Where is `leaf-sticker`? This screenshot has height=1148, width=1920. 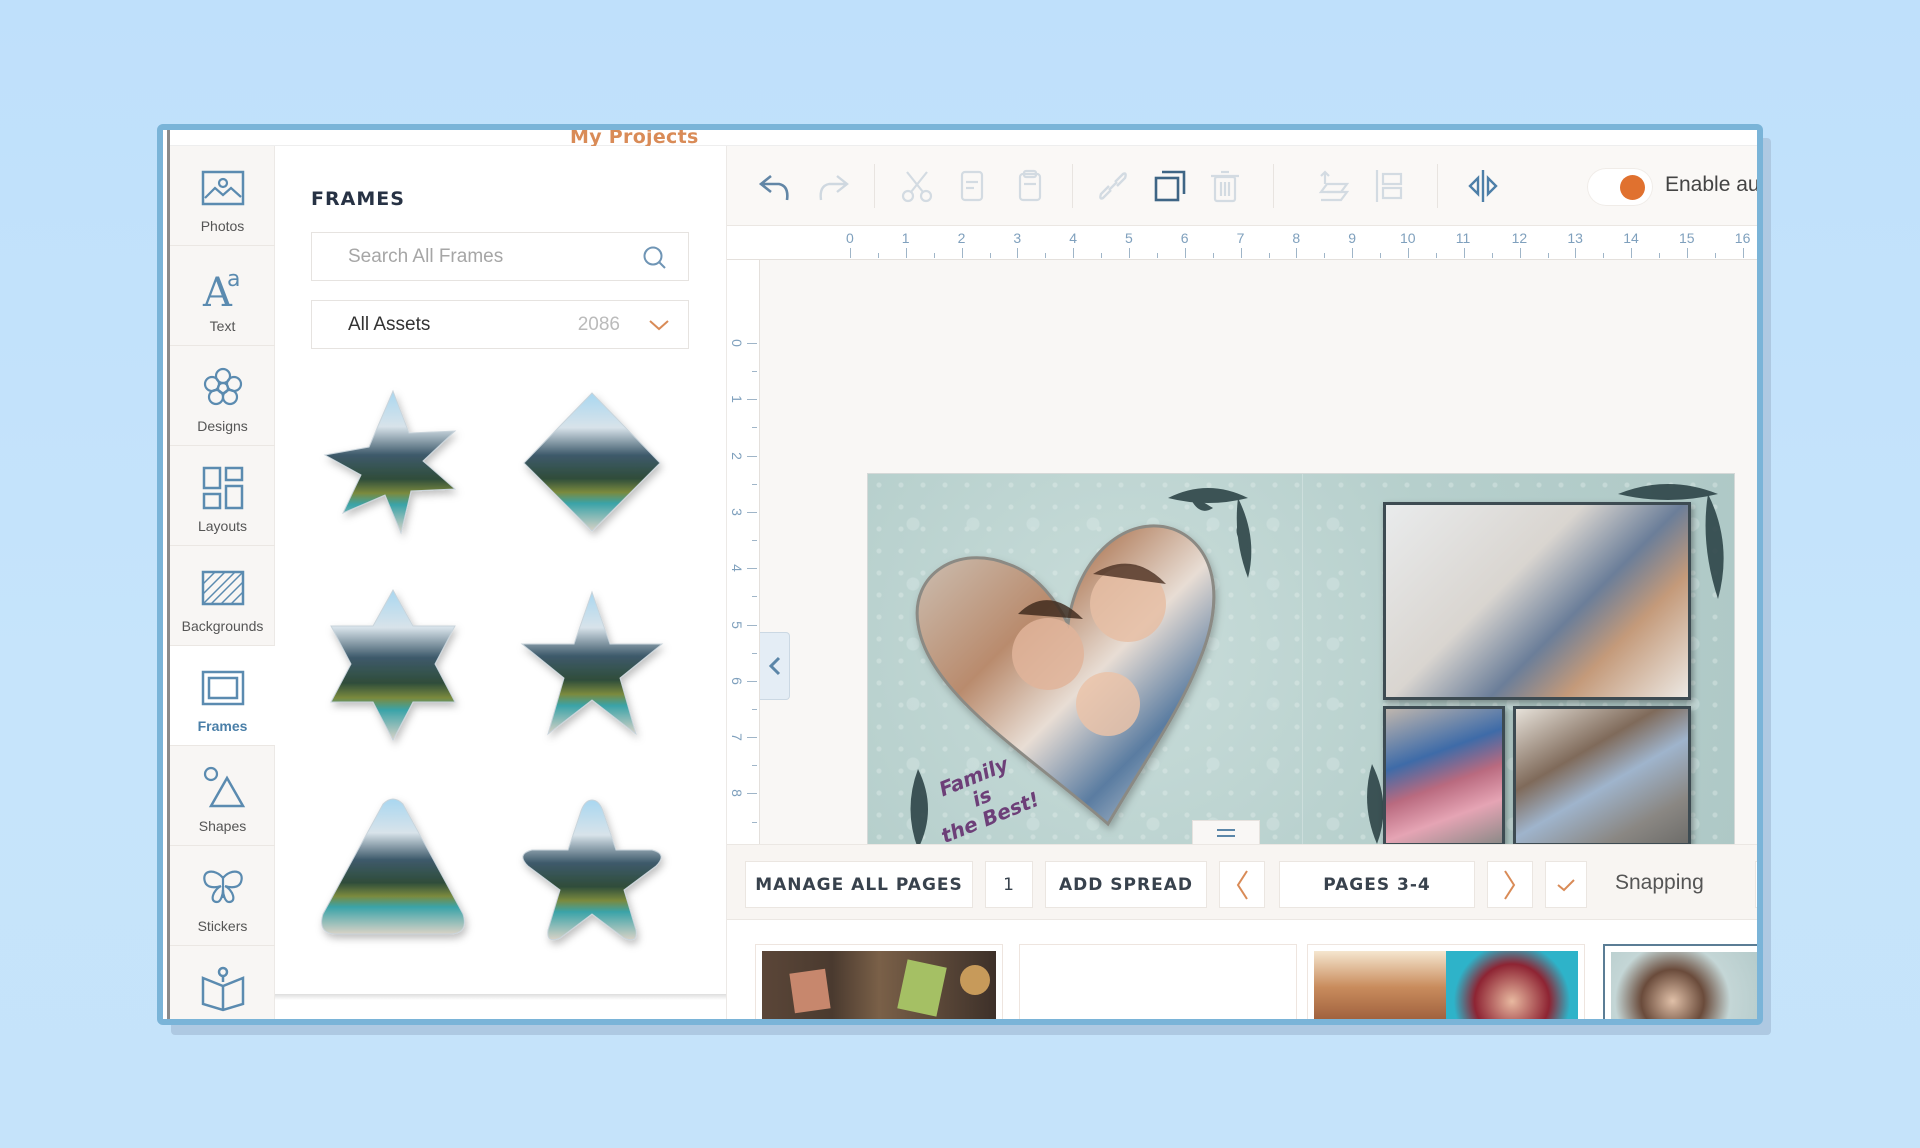 leaf-sticker is located at coordinates (1213, 533).